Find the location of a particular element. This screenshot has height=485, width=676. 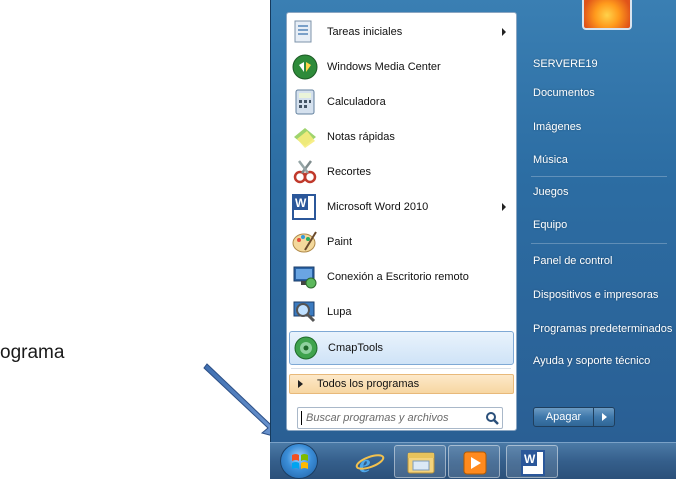

program-label: Notas rápidas is located at coordinates (361, 137).